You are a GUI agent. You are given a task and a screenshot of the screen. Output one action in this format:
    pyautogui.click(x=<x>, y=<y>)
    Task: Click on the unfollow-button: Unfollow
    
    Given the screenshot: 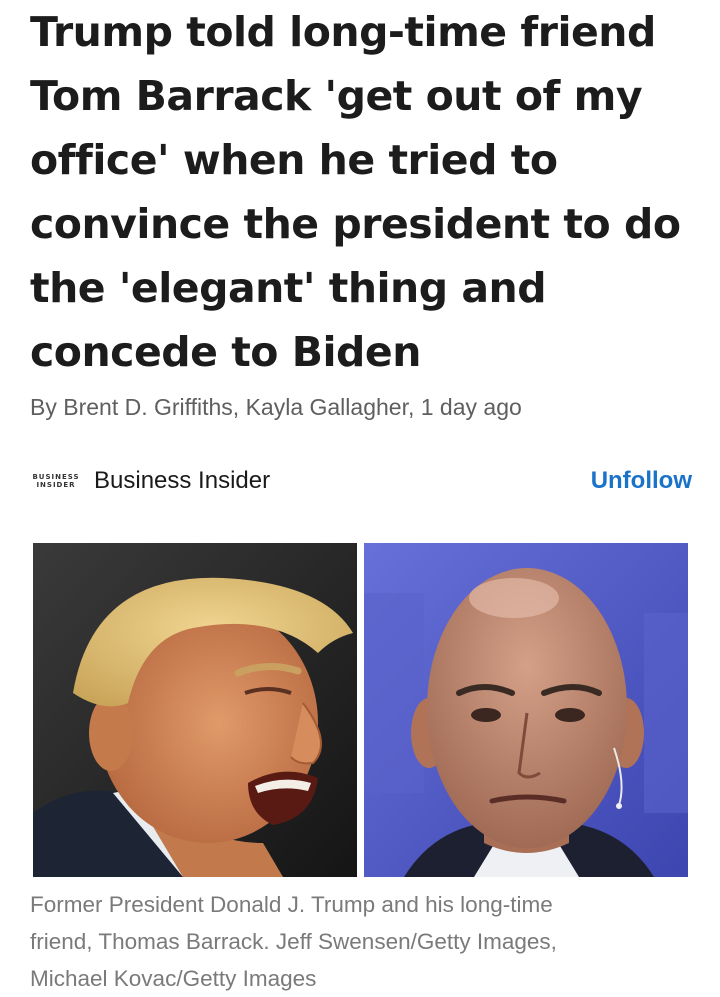 What is the action you would take?
    pyautogui.click(x=641, y=481)
    